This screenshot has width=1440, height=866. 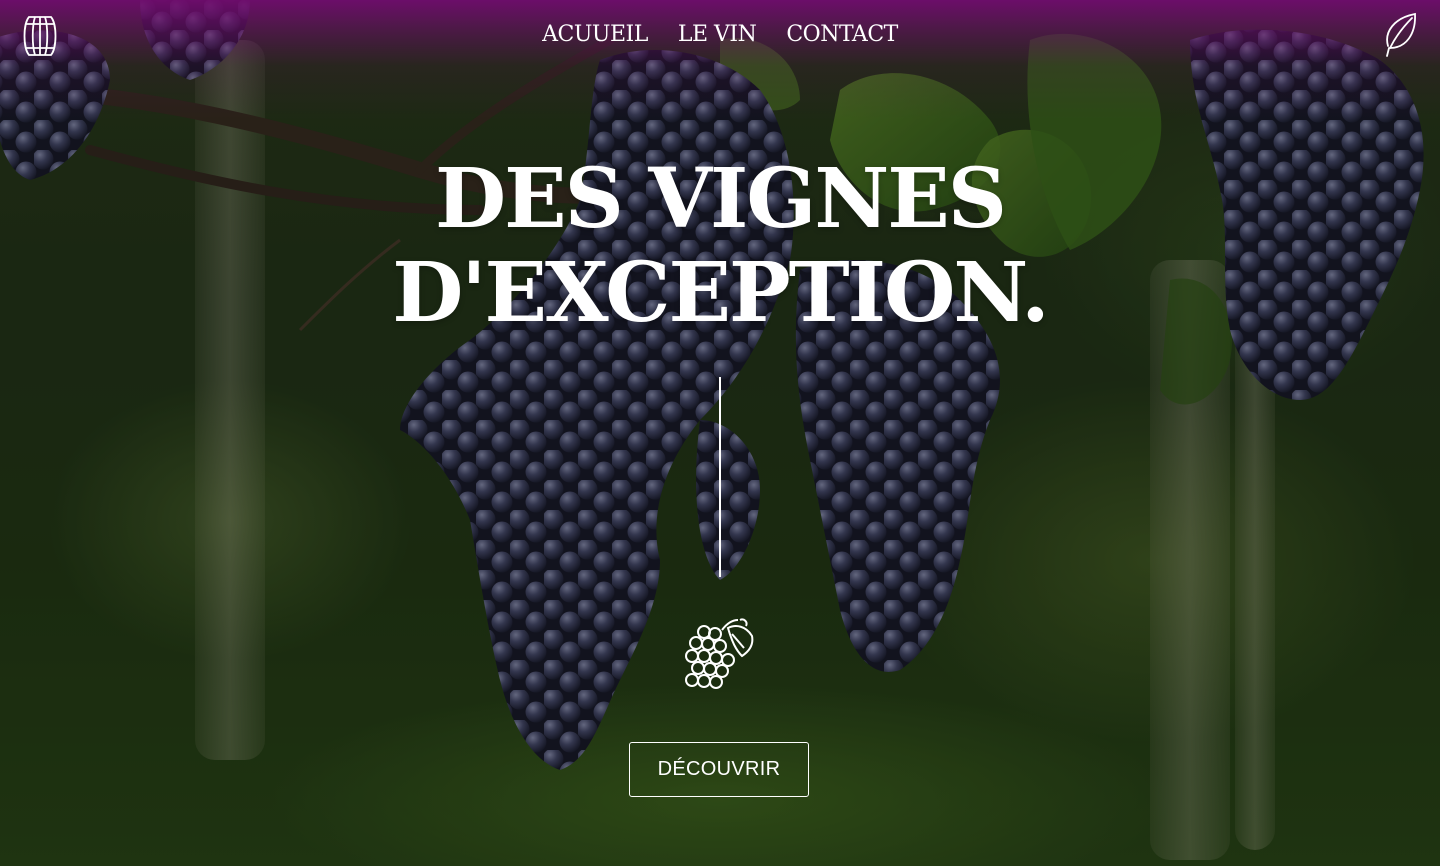 I want to click on nav-link-le-vin: LE VIN, so click(x=717, y=35).